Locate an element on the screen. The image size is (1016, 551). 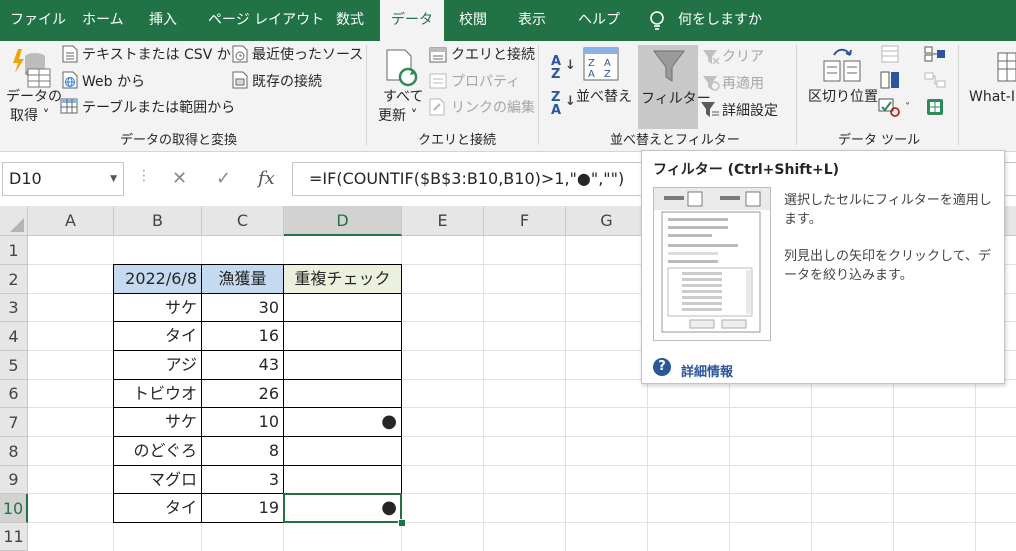
tooltip-description-2: 列見出しの矢印をクリックして、データを絞り込みます。 is located at coordinates (887, 266).